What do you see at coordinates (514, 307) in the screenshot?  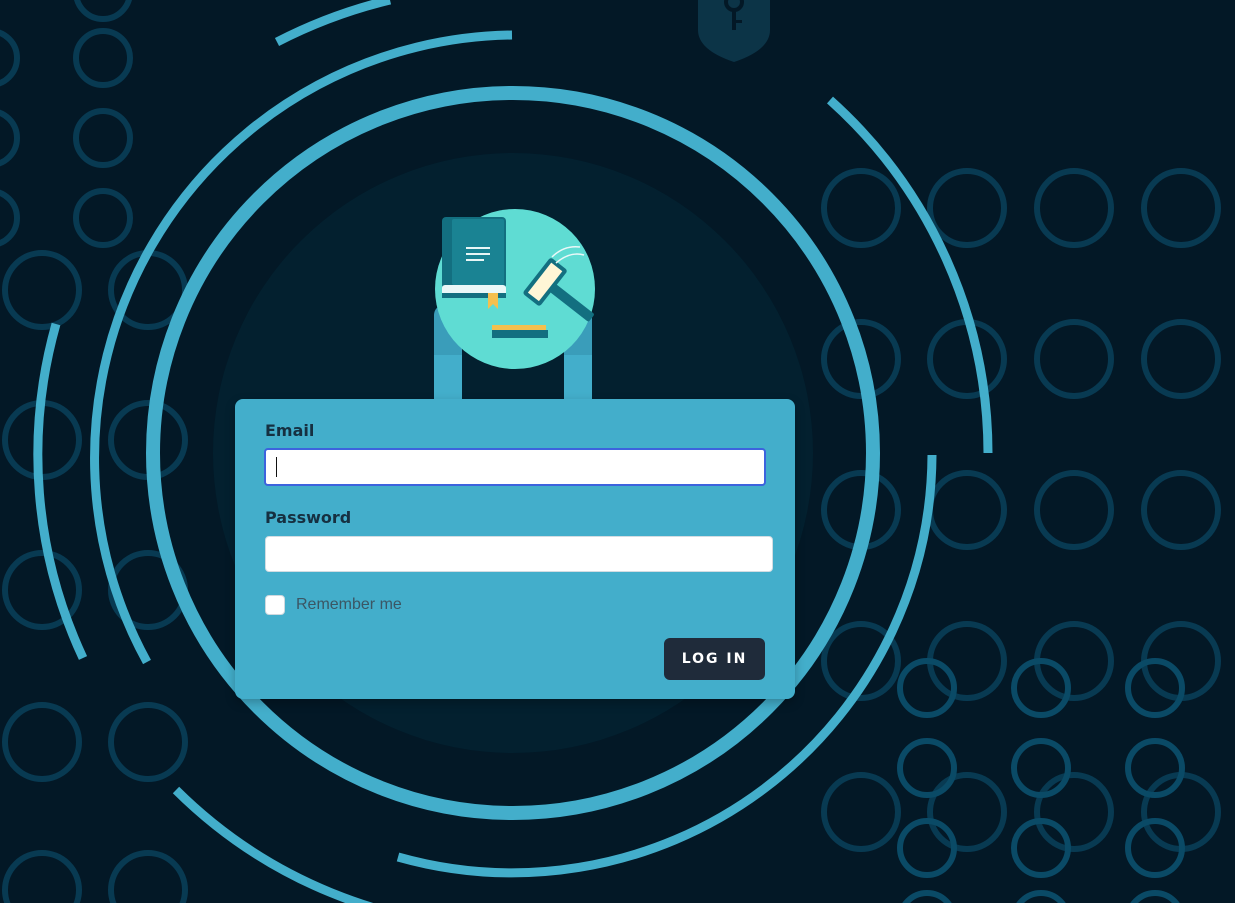 I see `law-book-gavel-icon` at bounding box center [514, 307].